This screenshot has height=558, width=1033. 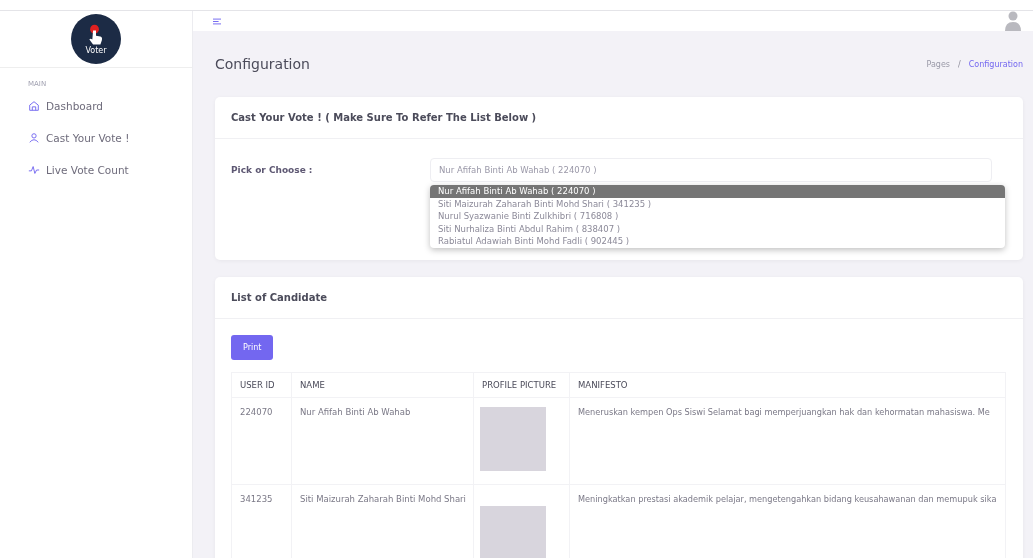 I want to click on menu-icon, so click(x=217, y=21).